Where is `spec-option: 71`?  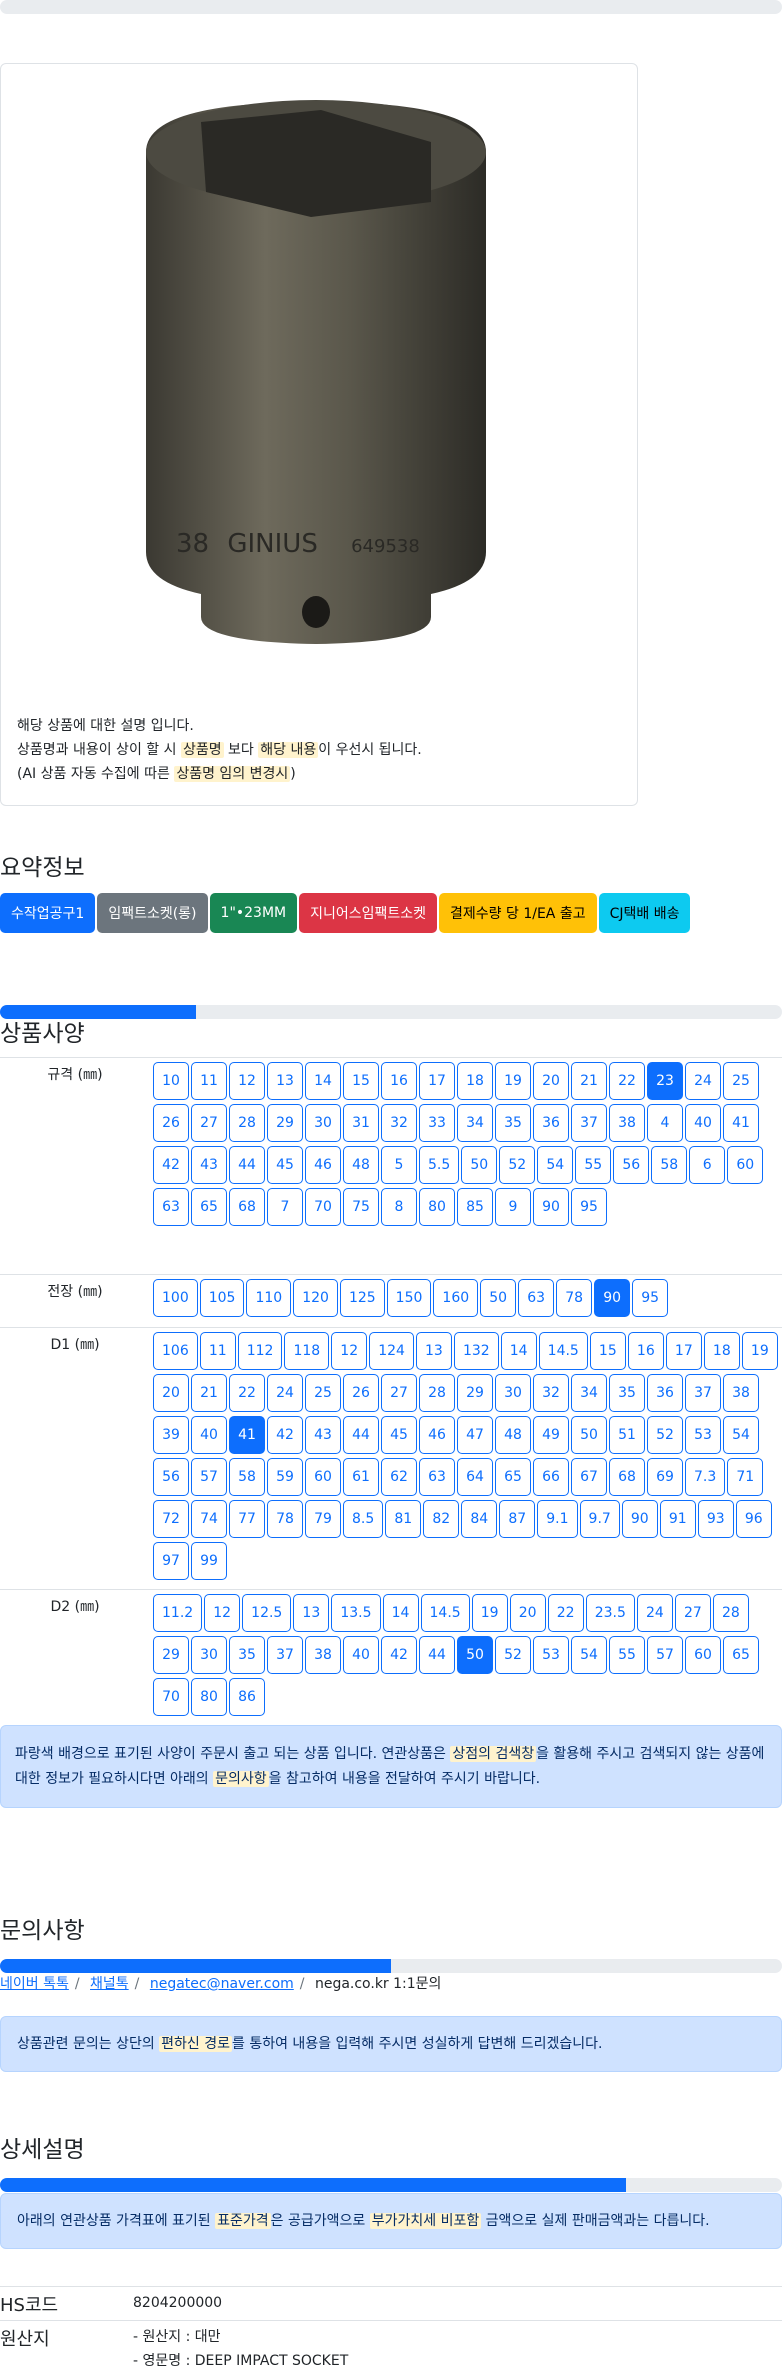
spec-option: 71 is located at coordinates (745, 1477).